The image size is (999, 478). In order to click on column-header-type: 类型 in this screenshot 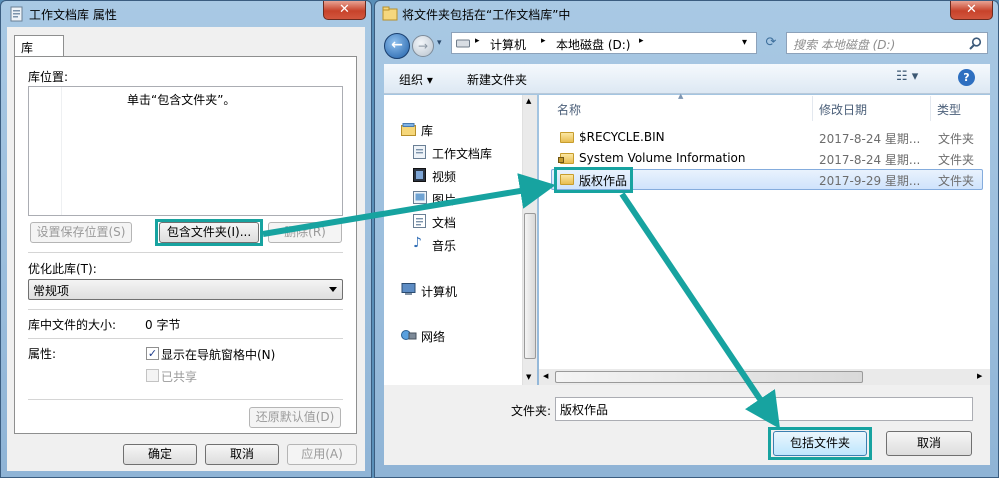, I will do `click(958, 108)`.